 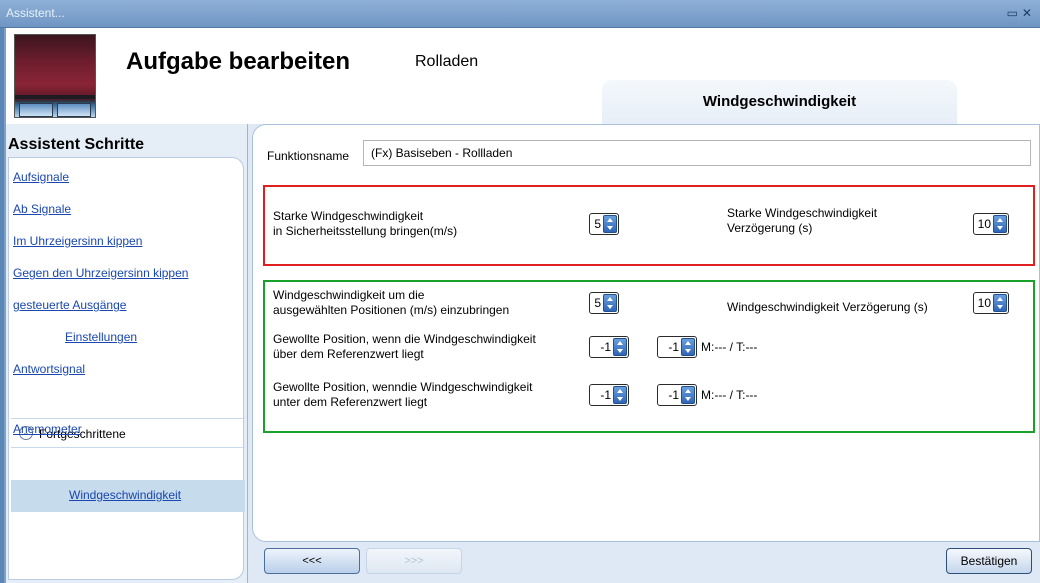 I want to click on previous-button: <<<, so click(x=312, y=561).